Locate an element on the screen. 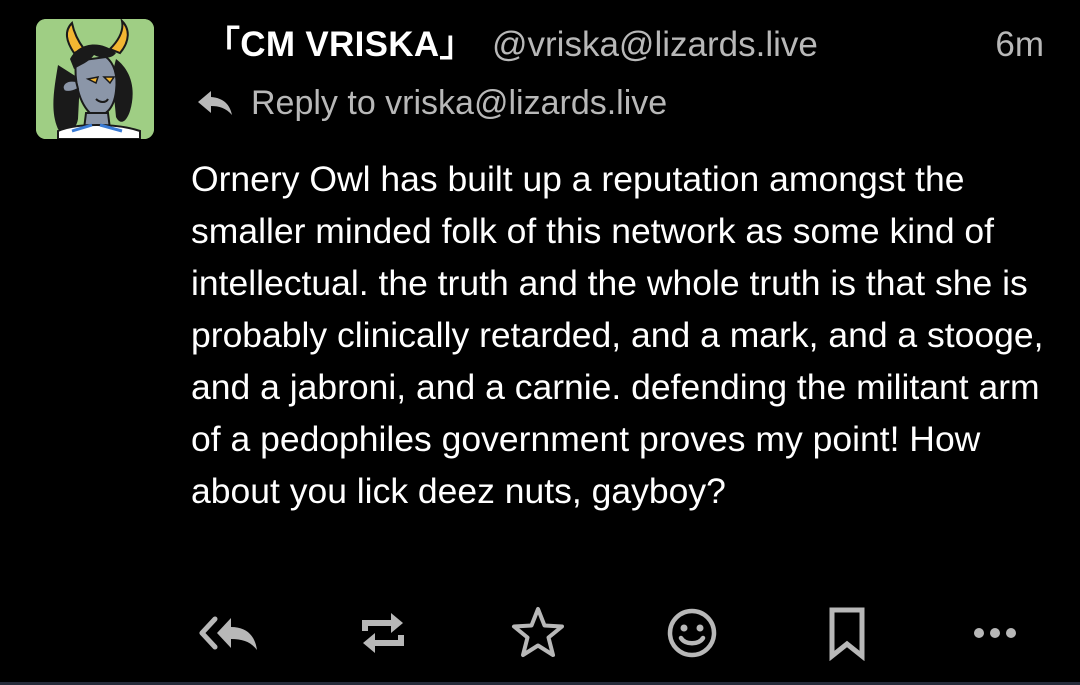  reply-to-label: Reply to vriska@lizards.live is located at coordinates (459, 102).